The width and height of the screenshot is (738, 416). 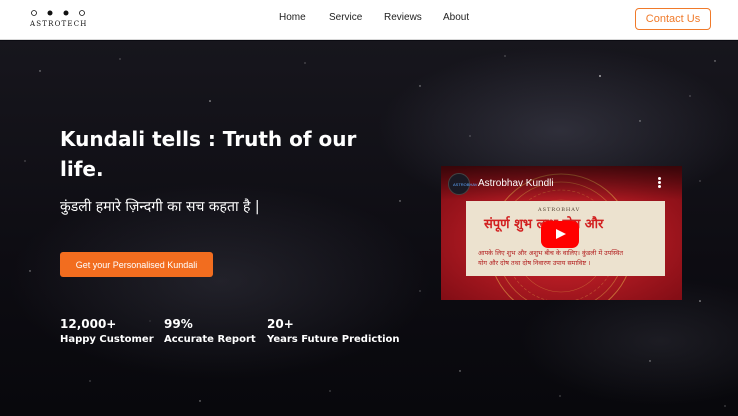 I want to click on moon-phases-icon, so click(x=58, y=13).